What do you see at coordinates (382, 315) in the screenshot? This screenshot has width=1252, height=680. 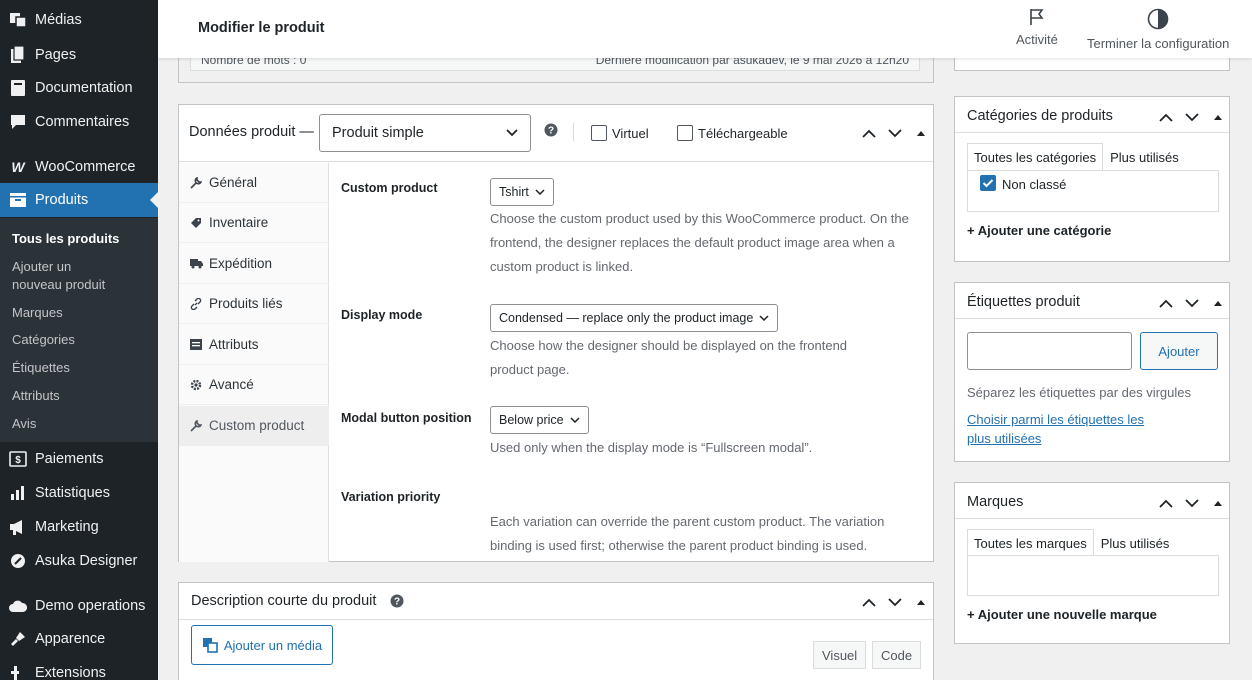 I see `display-mode-label: Display mode` at bounding box center [382, 315].